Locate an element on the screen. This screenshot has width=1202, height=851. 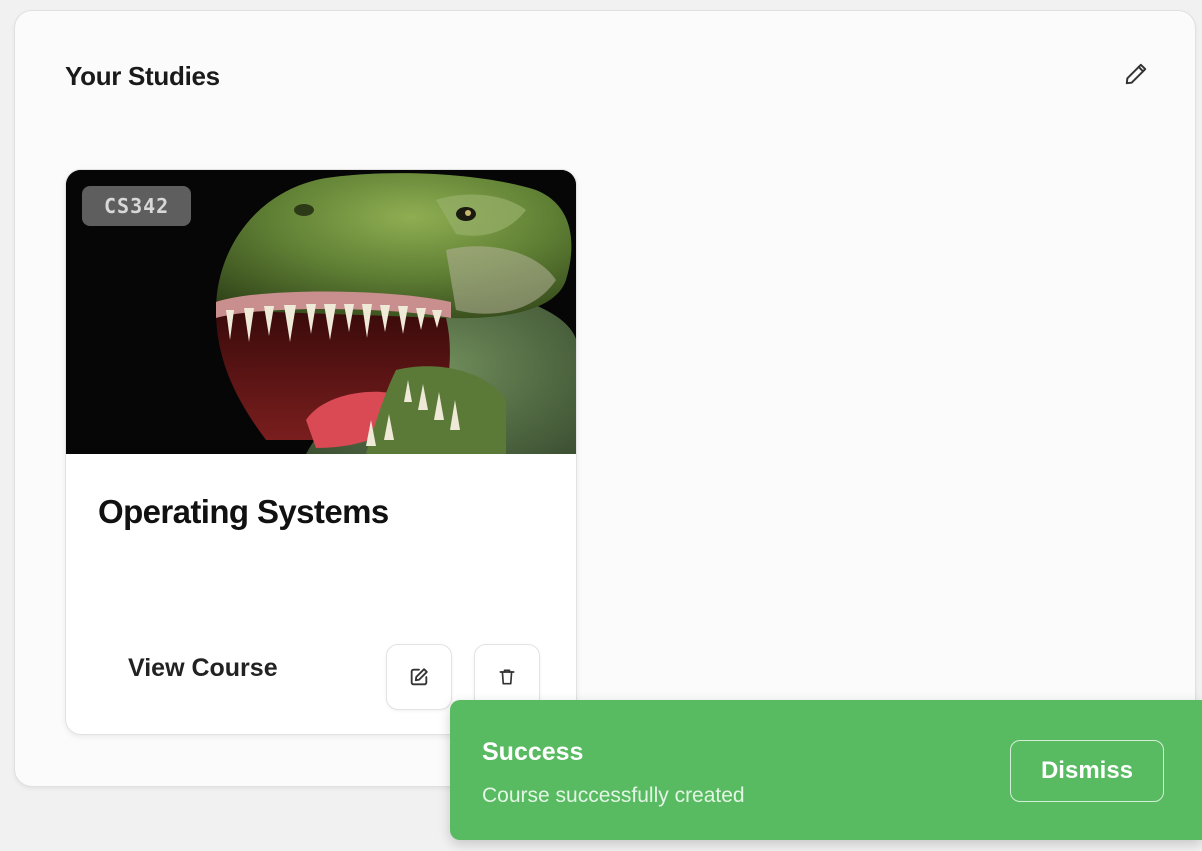
toast-title: Success is located at coordinates (533, 752).